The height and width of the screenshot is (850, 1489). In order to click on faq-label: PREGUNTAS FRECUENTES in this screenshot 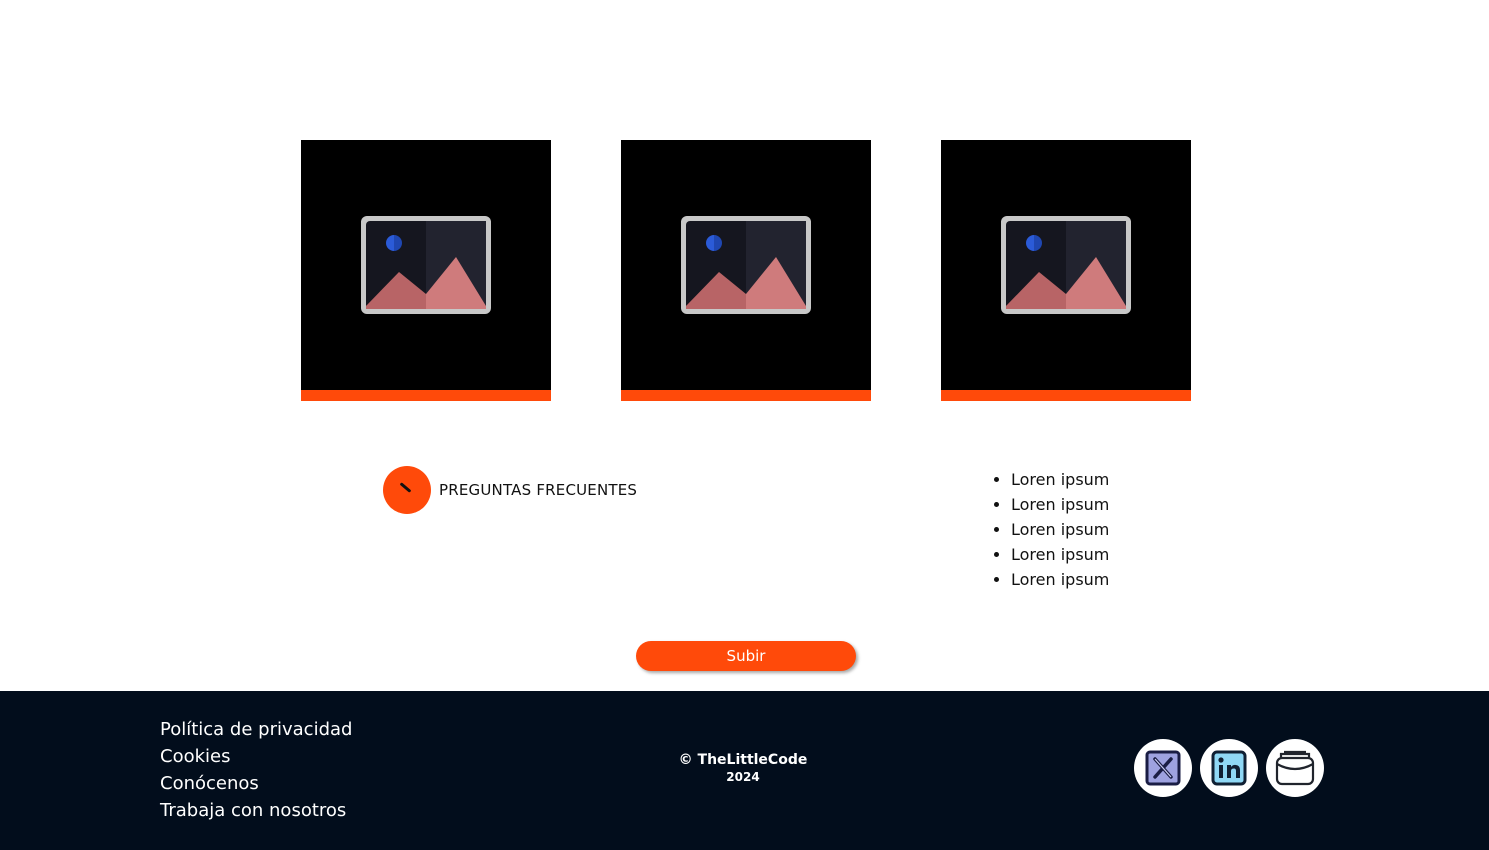, I will do `click(538, 490)`.